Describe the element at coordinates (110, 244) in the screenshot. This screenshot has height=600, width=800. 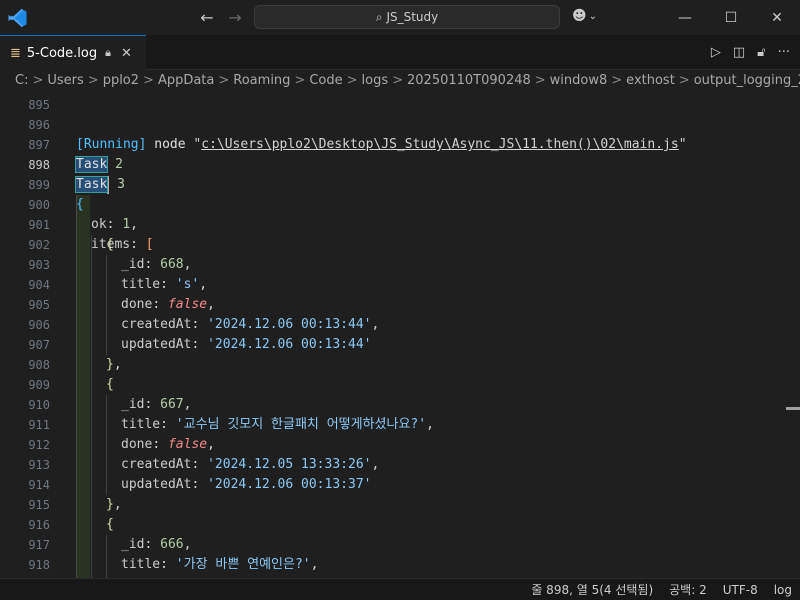
I see `code-line-902: {` at that location.